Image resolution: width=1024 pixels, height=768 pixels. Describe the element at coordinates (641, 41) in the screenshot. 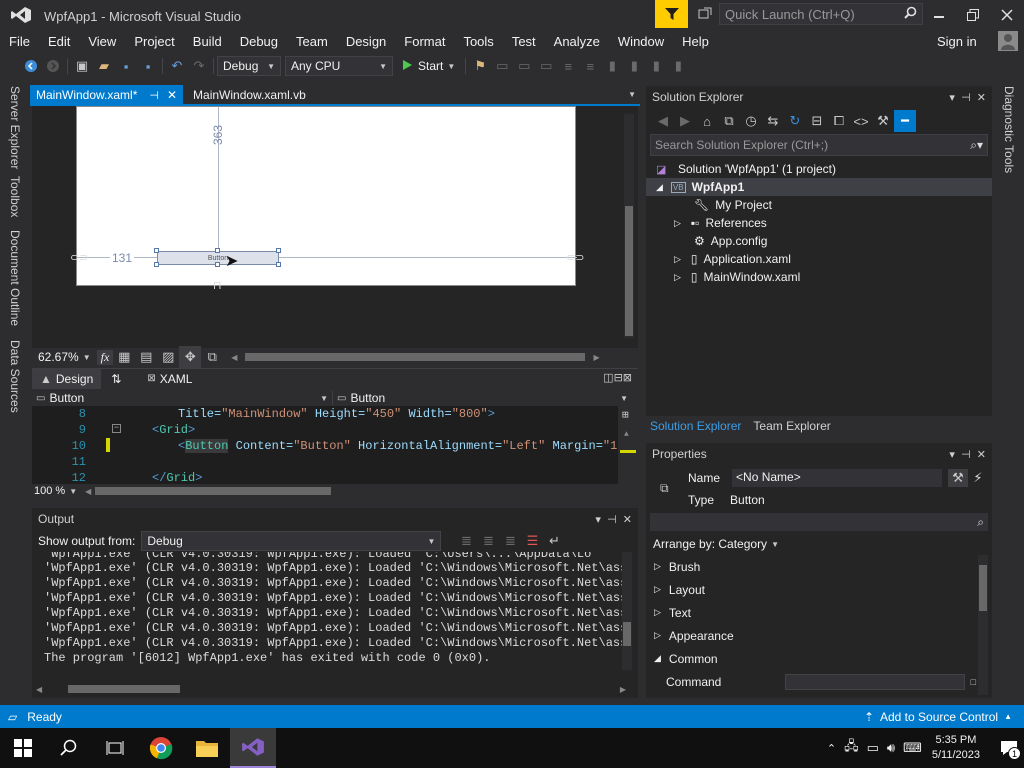

I see `menu-window: Window` at that location.